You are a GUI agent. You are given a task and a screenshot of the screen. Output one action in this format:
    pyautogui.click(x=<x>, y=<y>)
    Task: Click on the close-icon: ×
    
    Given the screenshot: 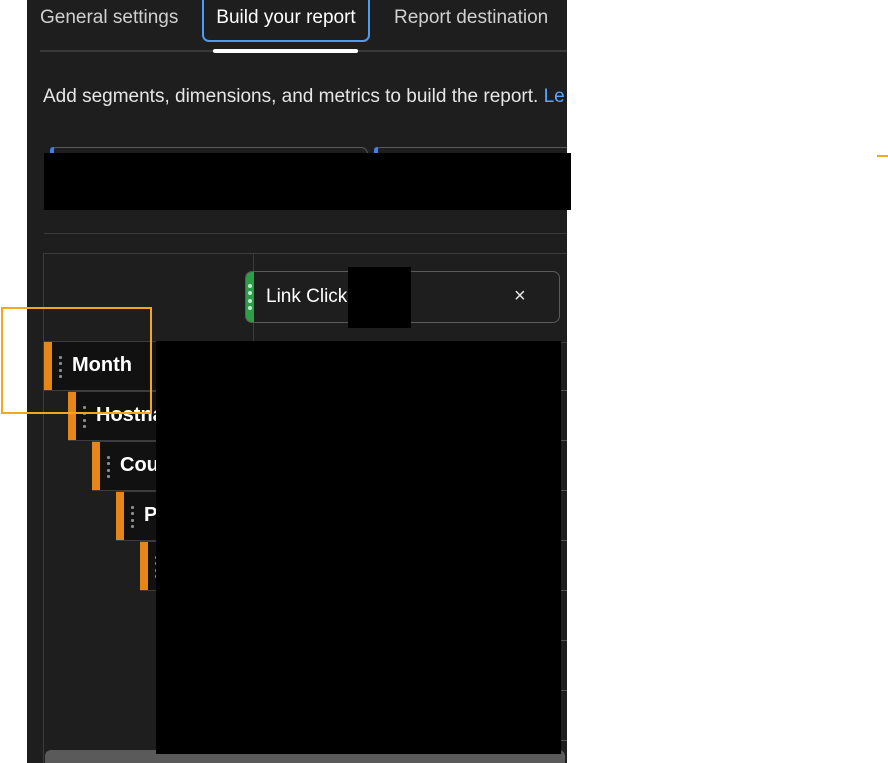 What is the action you would take?
    pyautogui.click(x=520, y=296)
    